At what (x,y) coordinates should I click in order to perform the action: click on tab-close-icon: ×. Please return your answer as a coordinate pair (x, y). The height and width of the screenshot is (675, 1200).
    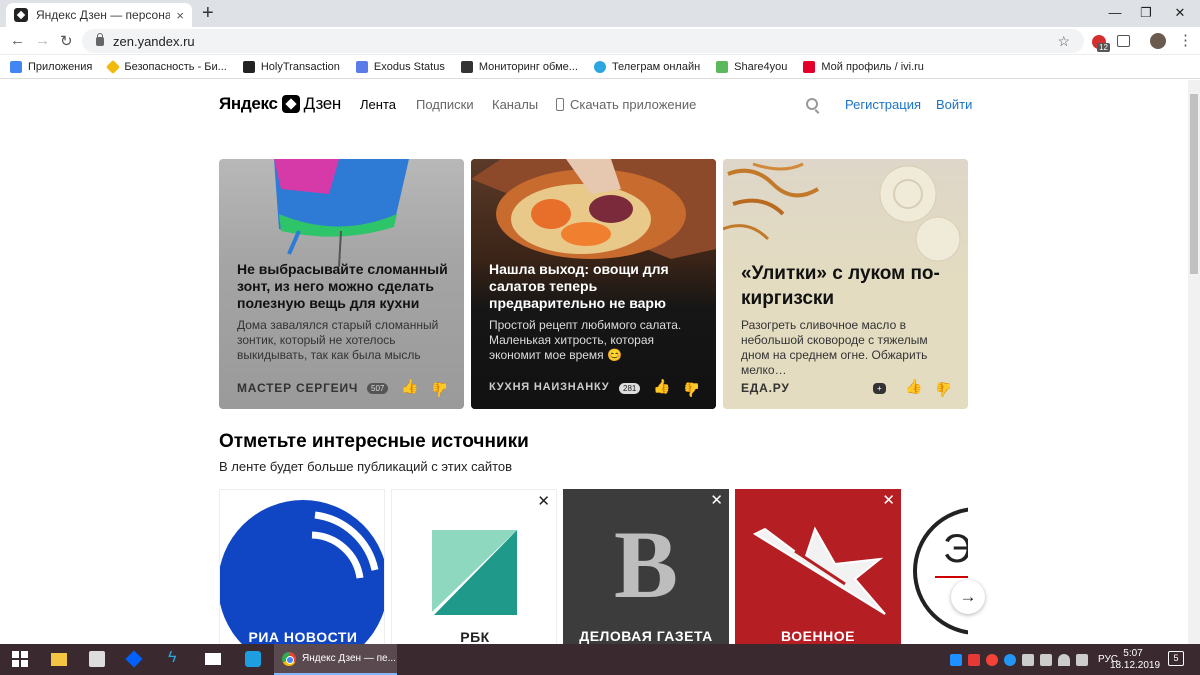
    Looking at the image, I should click on (180, 15).